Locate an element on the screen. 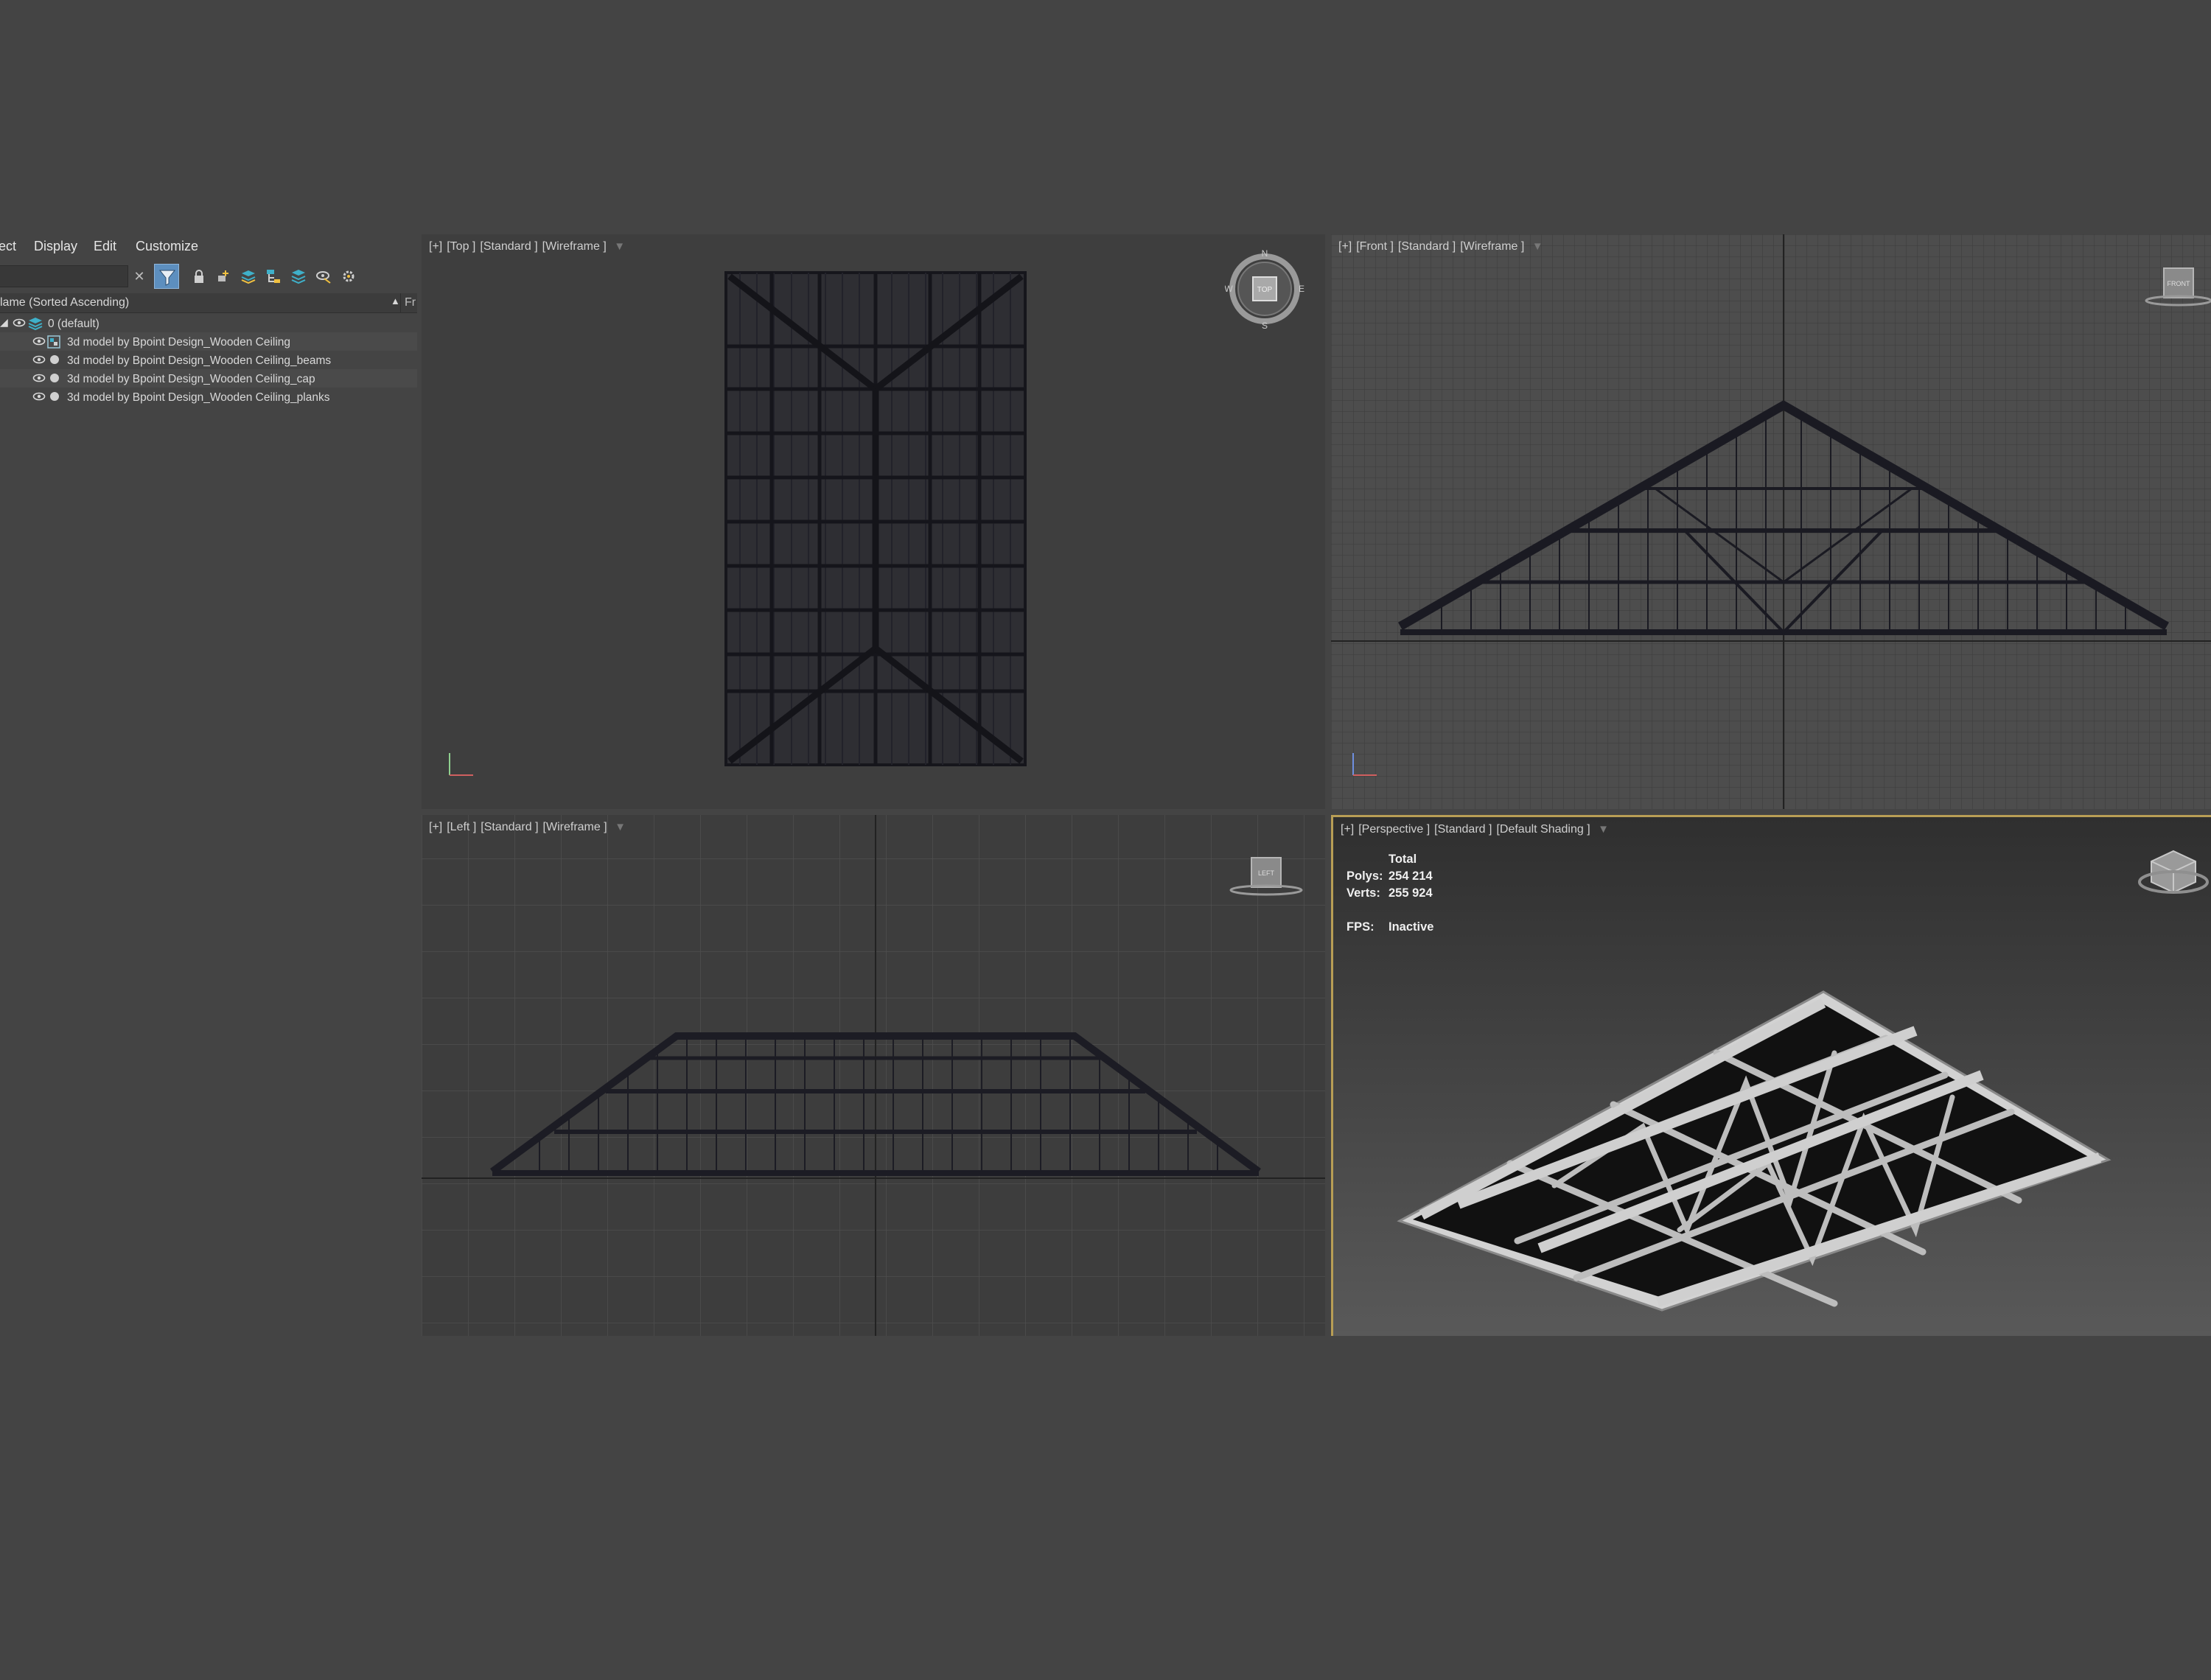  stats-fps-label: FPS: is located at coordinates (1360, 927).